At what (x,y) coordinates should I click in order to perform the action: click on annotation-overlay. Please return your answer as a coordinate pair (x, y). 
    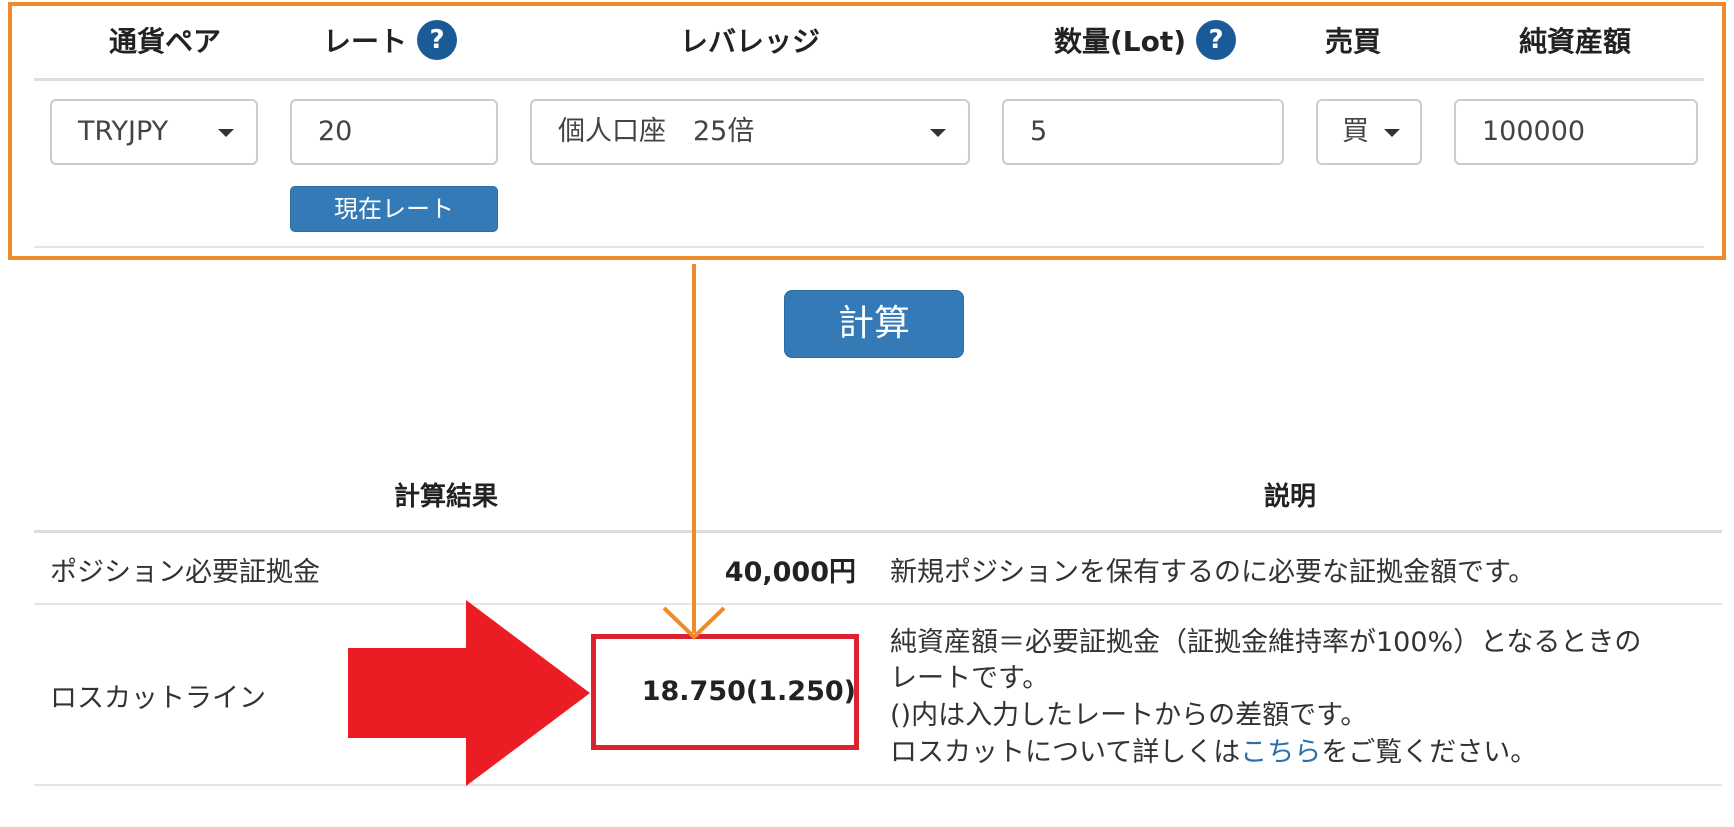
    Looking at the image, I should click on (537, 525).